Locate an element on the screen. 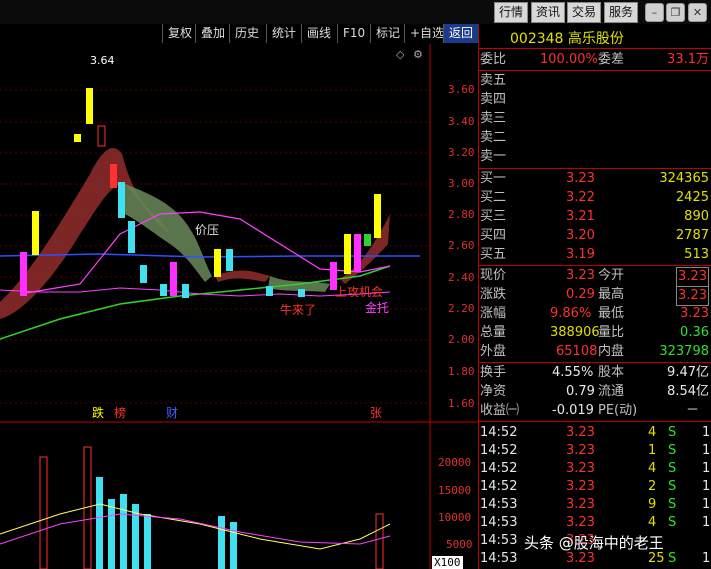 The height and width of the screenshot is (569, 711). tool-fuquan: 复权 is located at coordinates (179, 33).